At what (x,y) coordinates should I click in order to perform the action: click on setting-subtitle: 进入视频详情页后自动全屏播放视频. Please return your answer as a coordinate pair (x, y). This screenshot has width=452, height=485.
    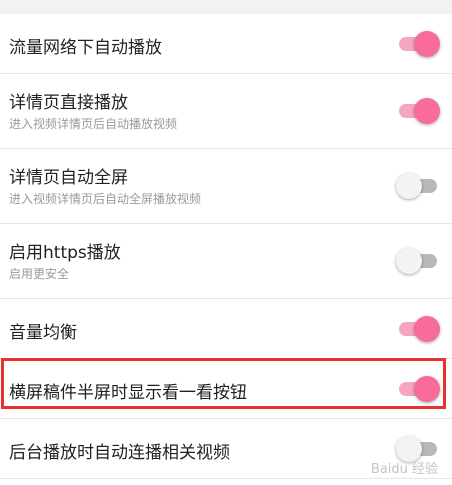
    Looking at the image, I should click on (105, 199).